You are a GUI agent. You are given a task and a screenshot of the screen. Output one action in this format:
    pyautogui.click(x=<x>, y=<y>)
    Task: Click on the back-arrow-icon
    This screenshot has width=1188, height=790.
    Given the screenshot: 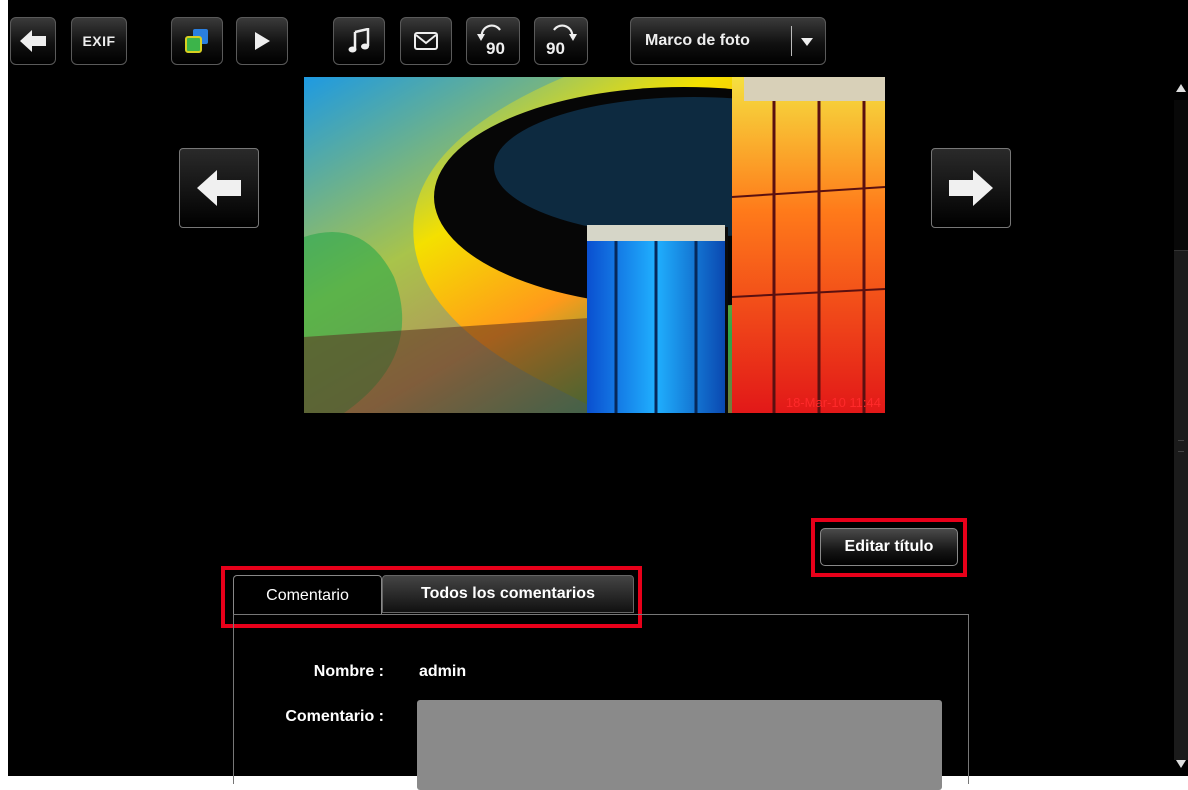 What is the action you would take?
    pyautogui.click(x=33, y=41)
    